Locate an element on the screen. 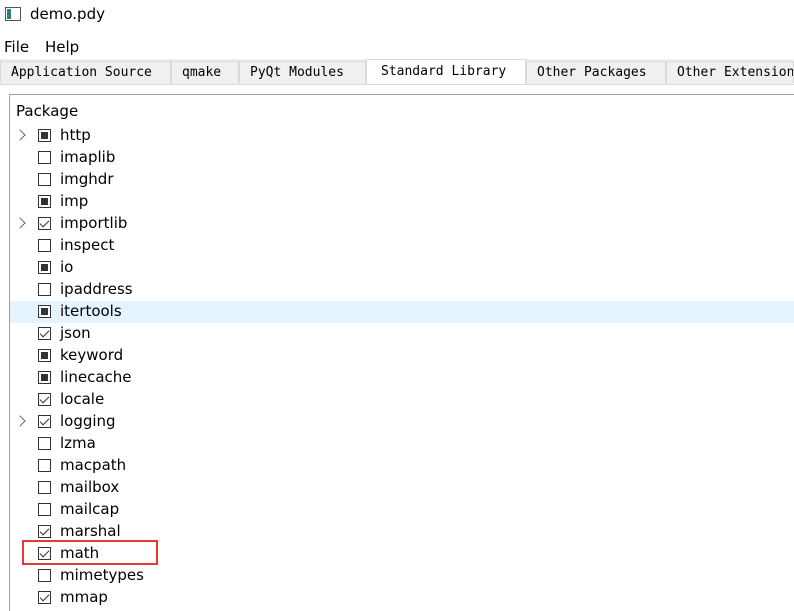 This screenshot has width=794, height=611. package-label: json is located at coordinates (75, 333).